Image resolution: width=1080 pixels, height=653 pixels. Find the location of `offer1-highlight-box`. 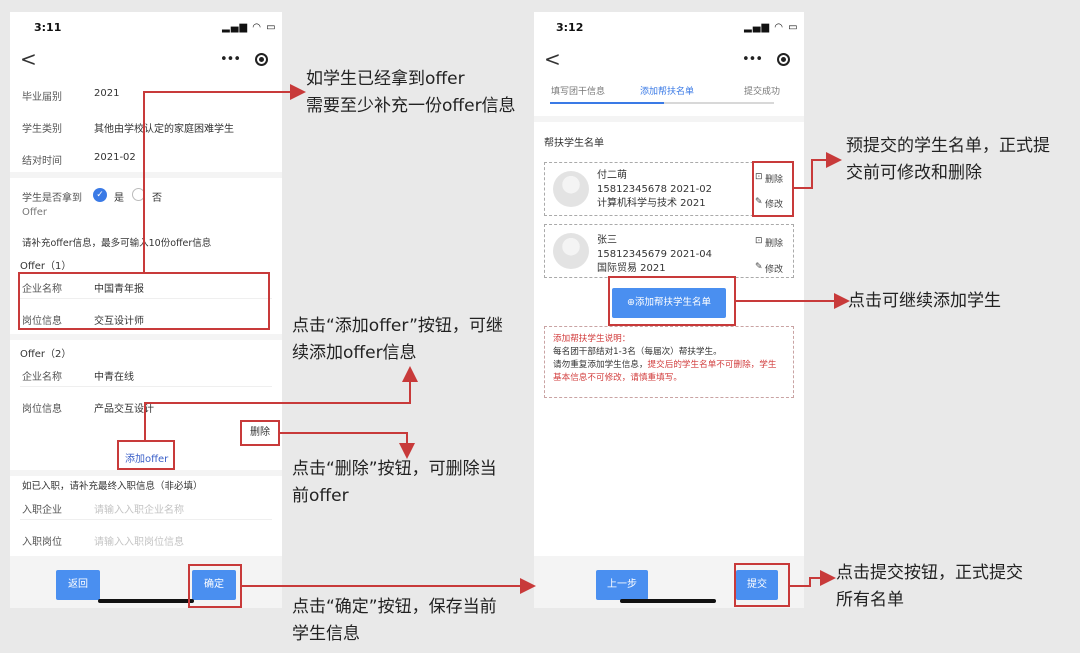

offer1-highlight-box is located at coordinates (144, 301).